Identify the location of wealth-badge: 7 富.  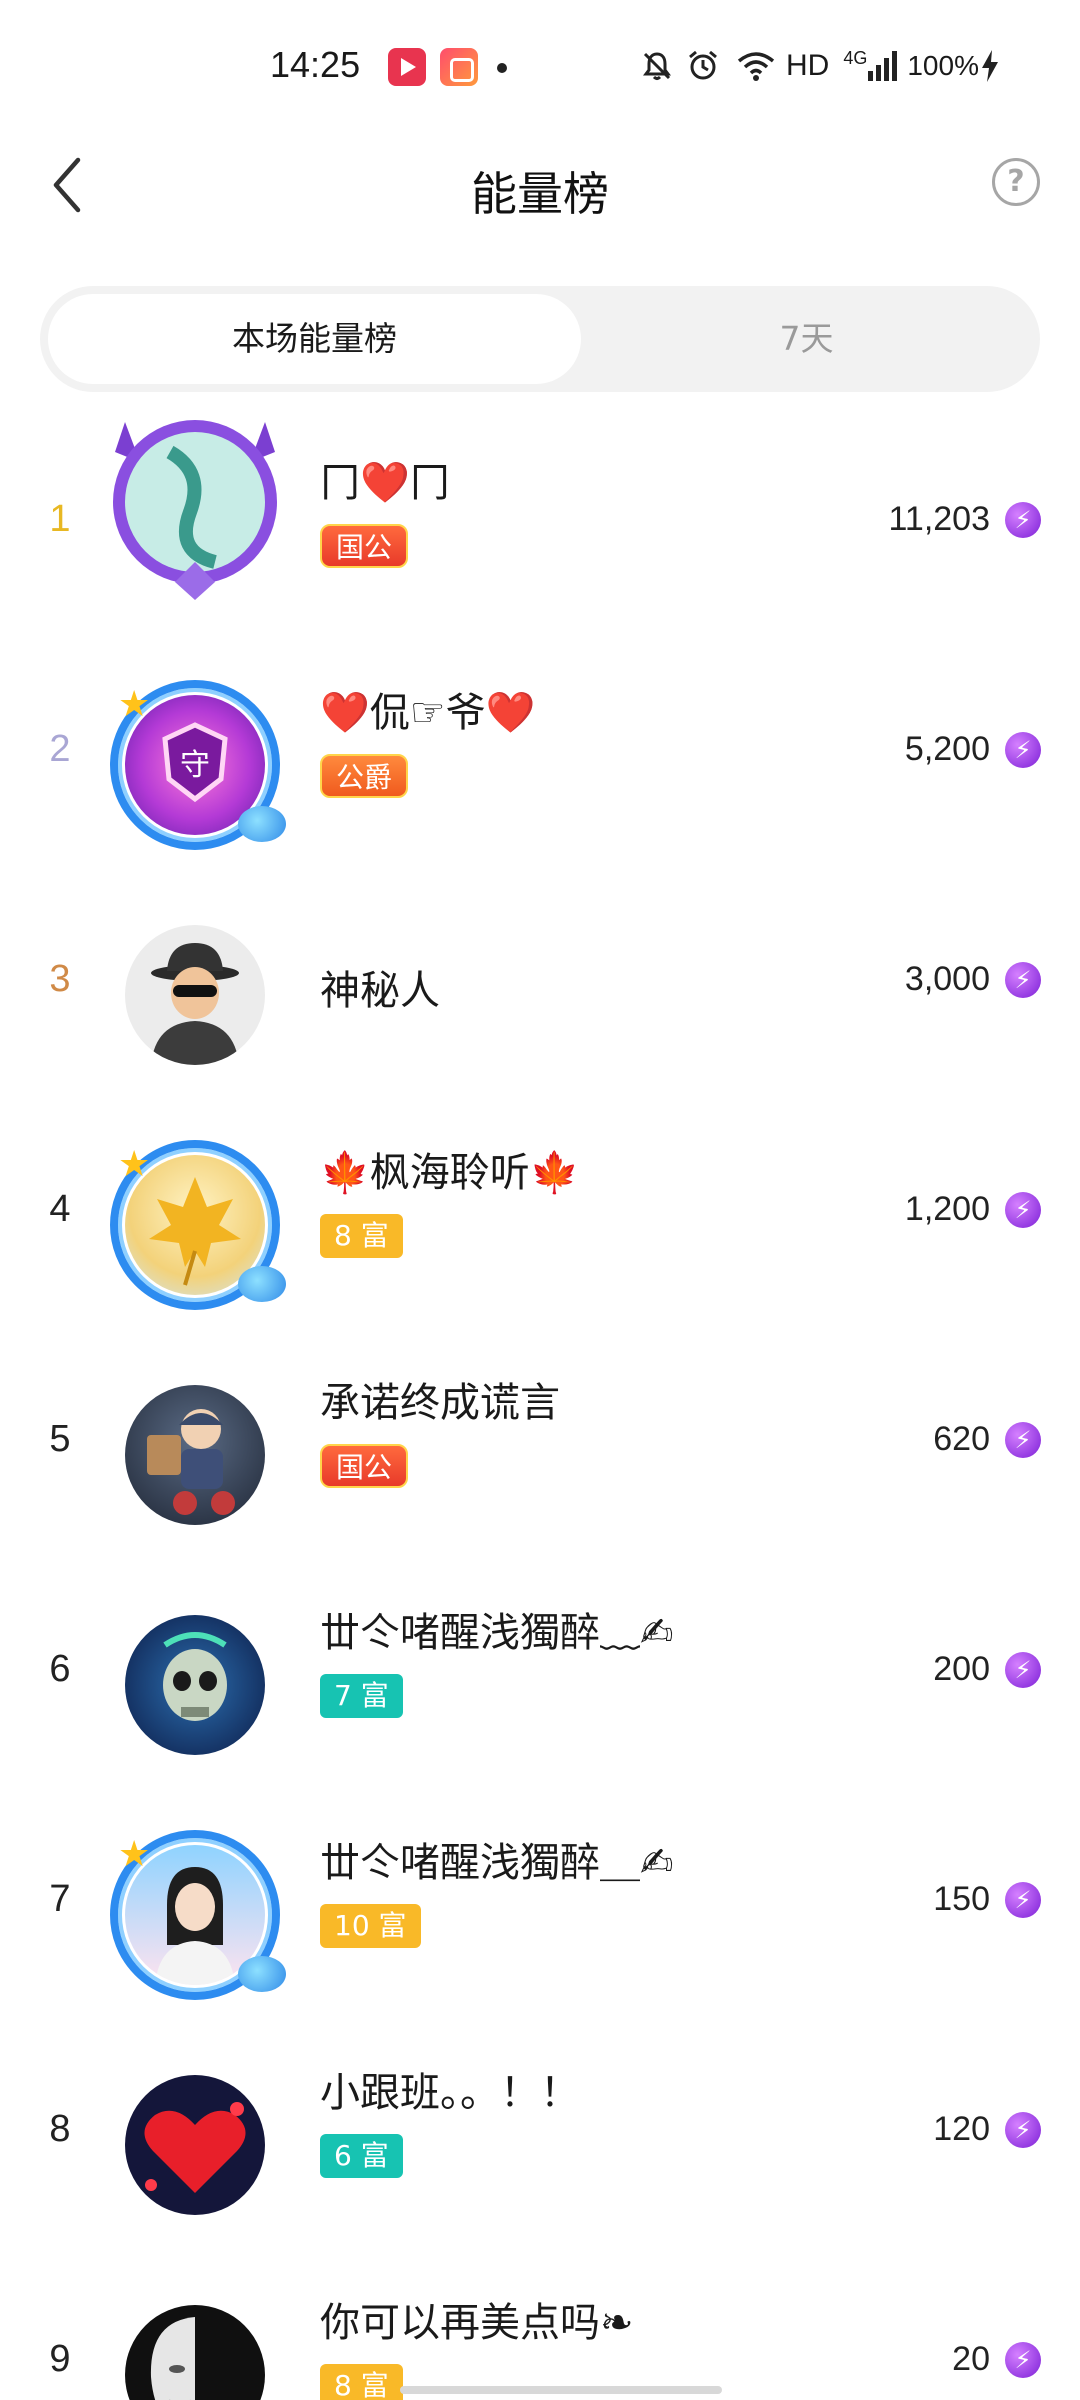
(361, 1696).